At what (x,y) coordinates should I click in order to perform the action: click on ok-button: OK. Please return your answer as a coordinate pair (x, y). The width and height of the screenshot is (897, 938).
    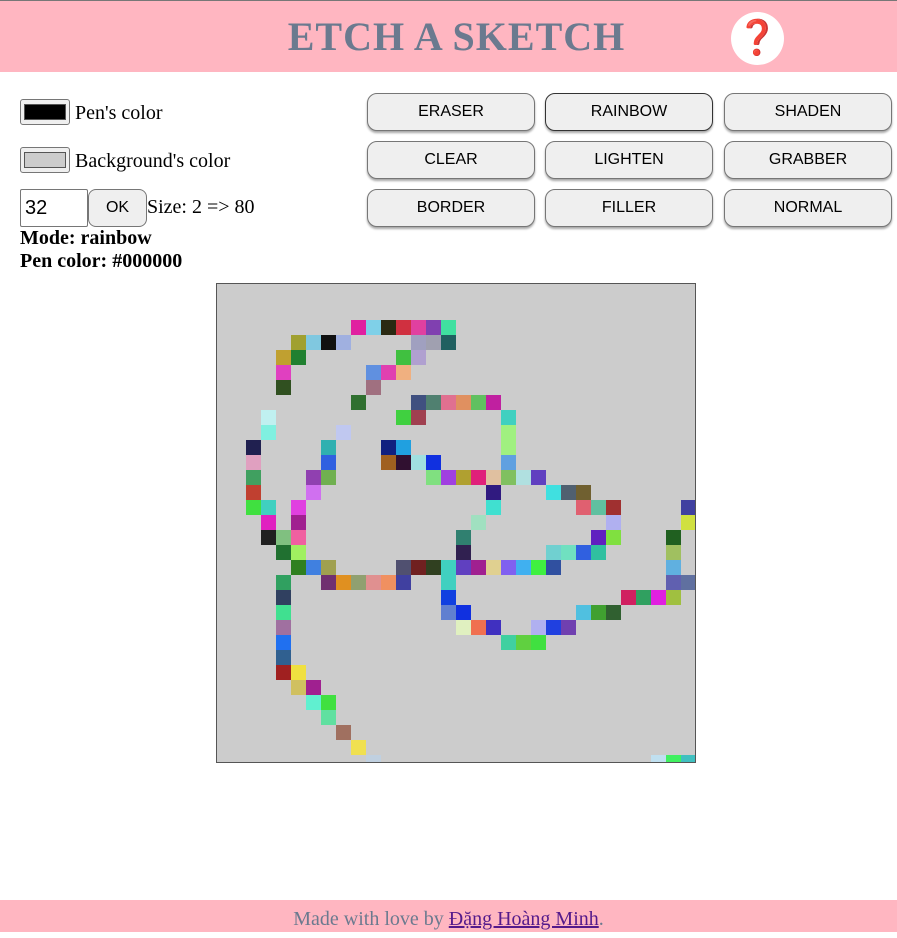
    Looking at the image, I should click on (117, 208).